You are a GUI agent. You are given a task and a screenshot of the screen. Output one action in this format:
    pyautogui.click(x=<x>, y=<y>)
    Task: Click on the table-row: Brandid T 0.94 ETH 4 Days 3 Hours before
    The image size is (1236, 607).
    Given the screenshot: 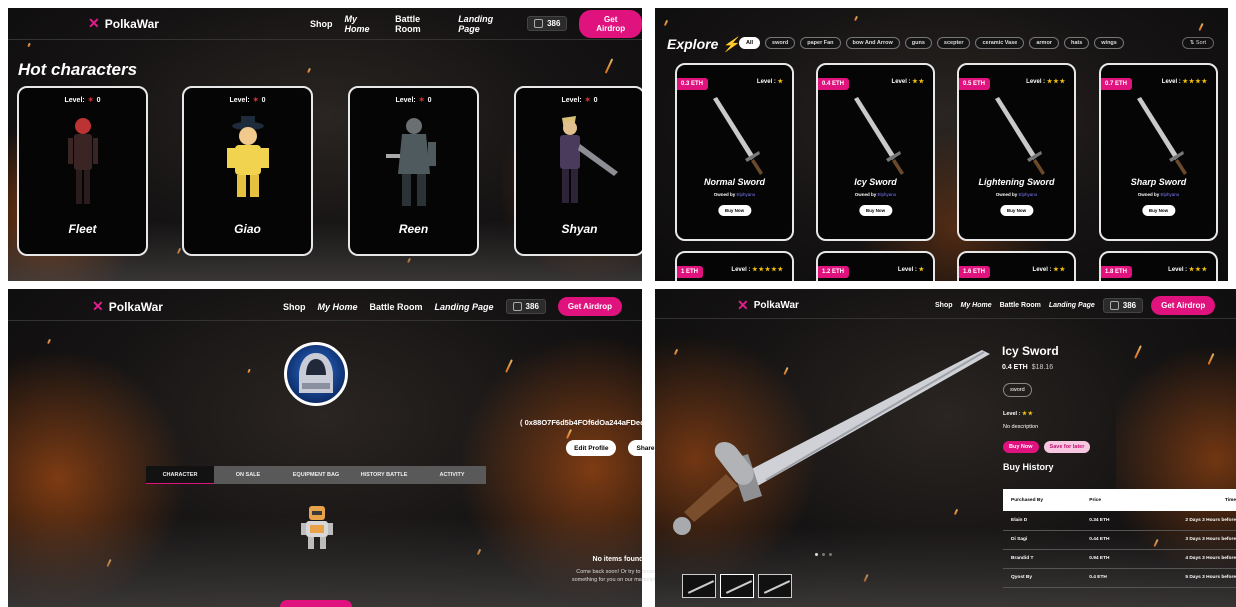 What is the action you would take?
    pyautogui.click(x=1119, y=559)
    